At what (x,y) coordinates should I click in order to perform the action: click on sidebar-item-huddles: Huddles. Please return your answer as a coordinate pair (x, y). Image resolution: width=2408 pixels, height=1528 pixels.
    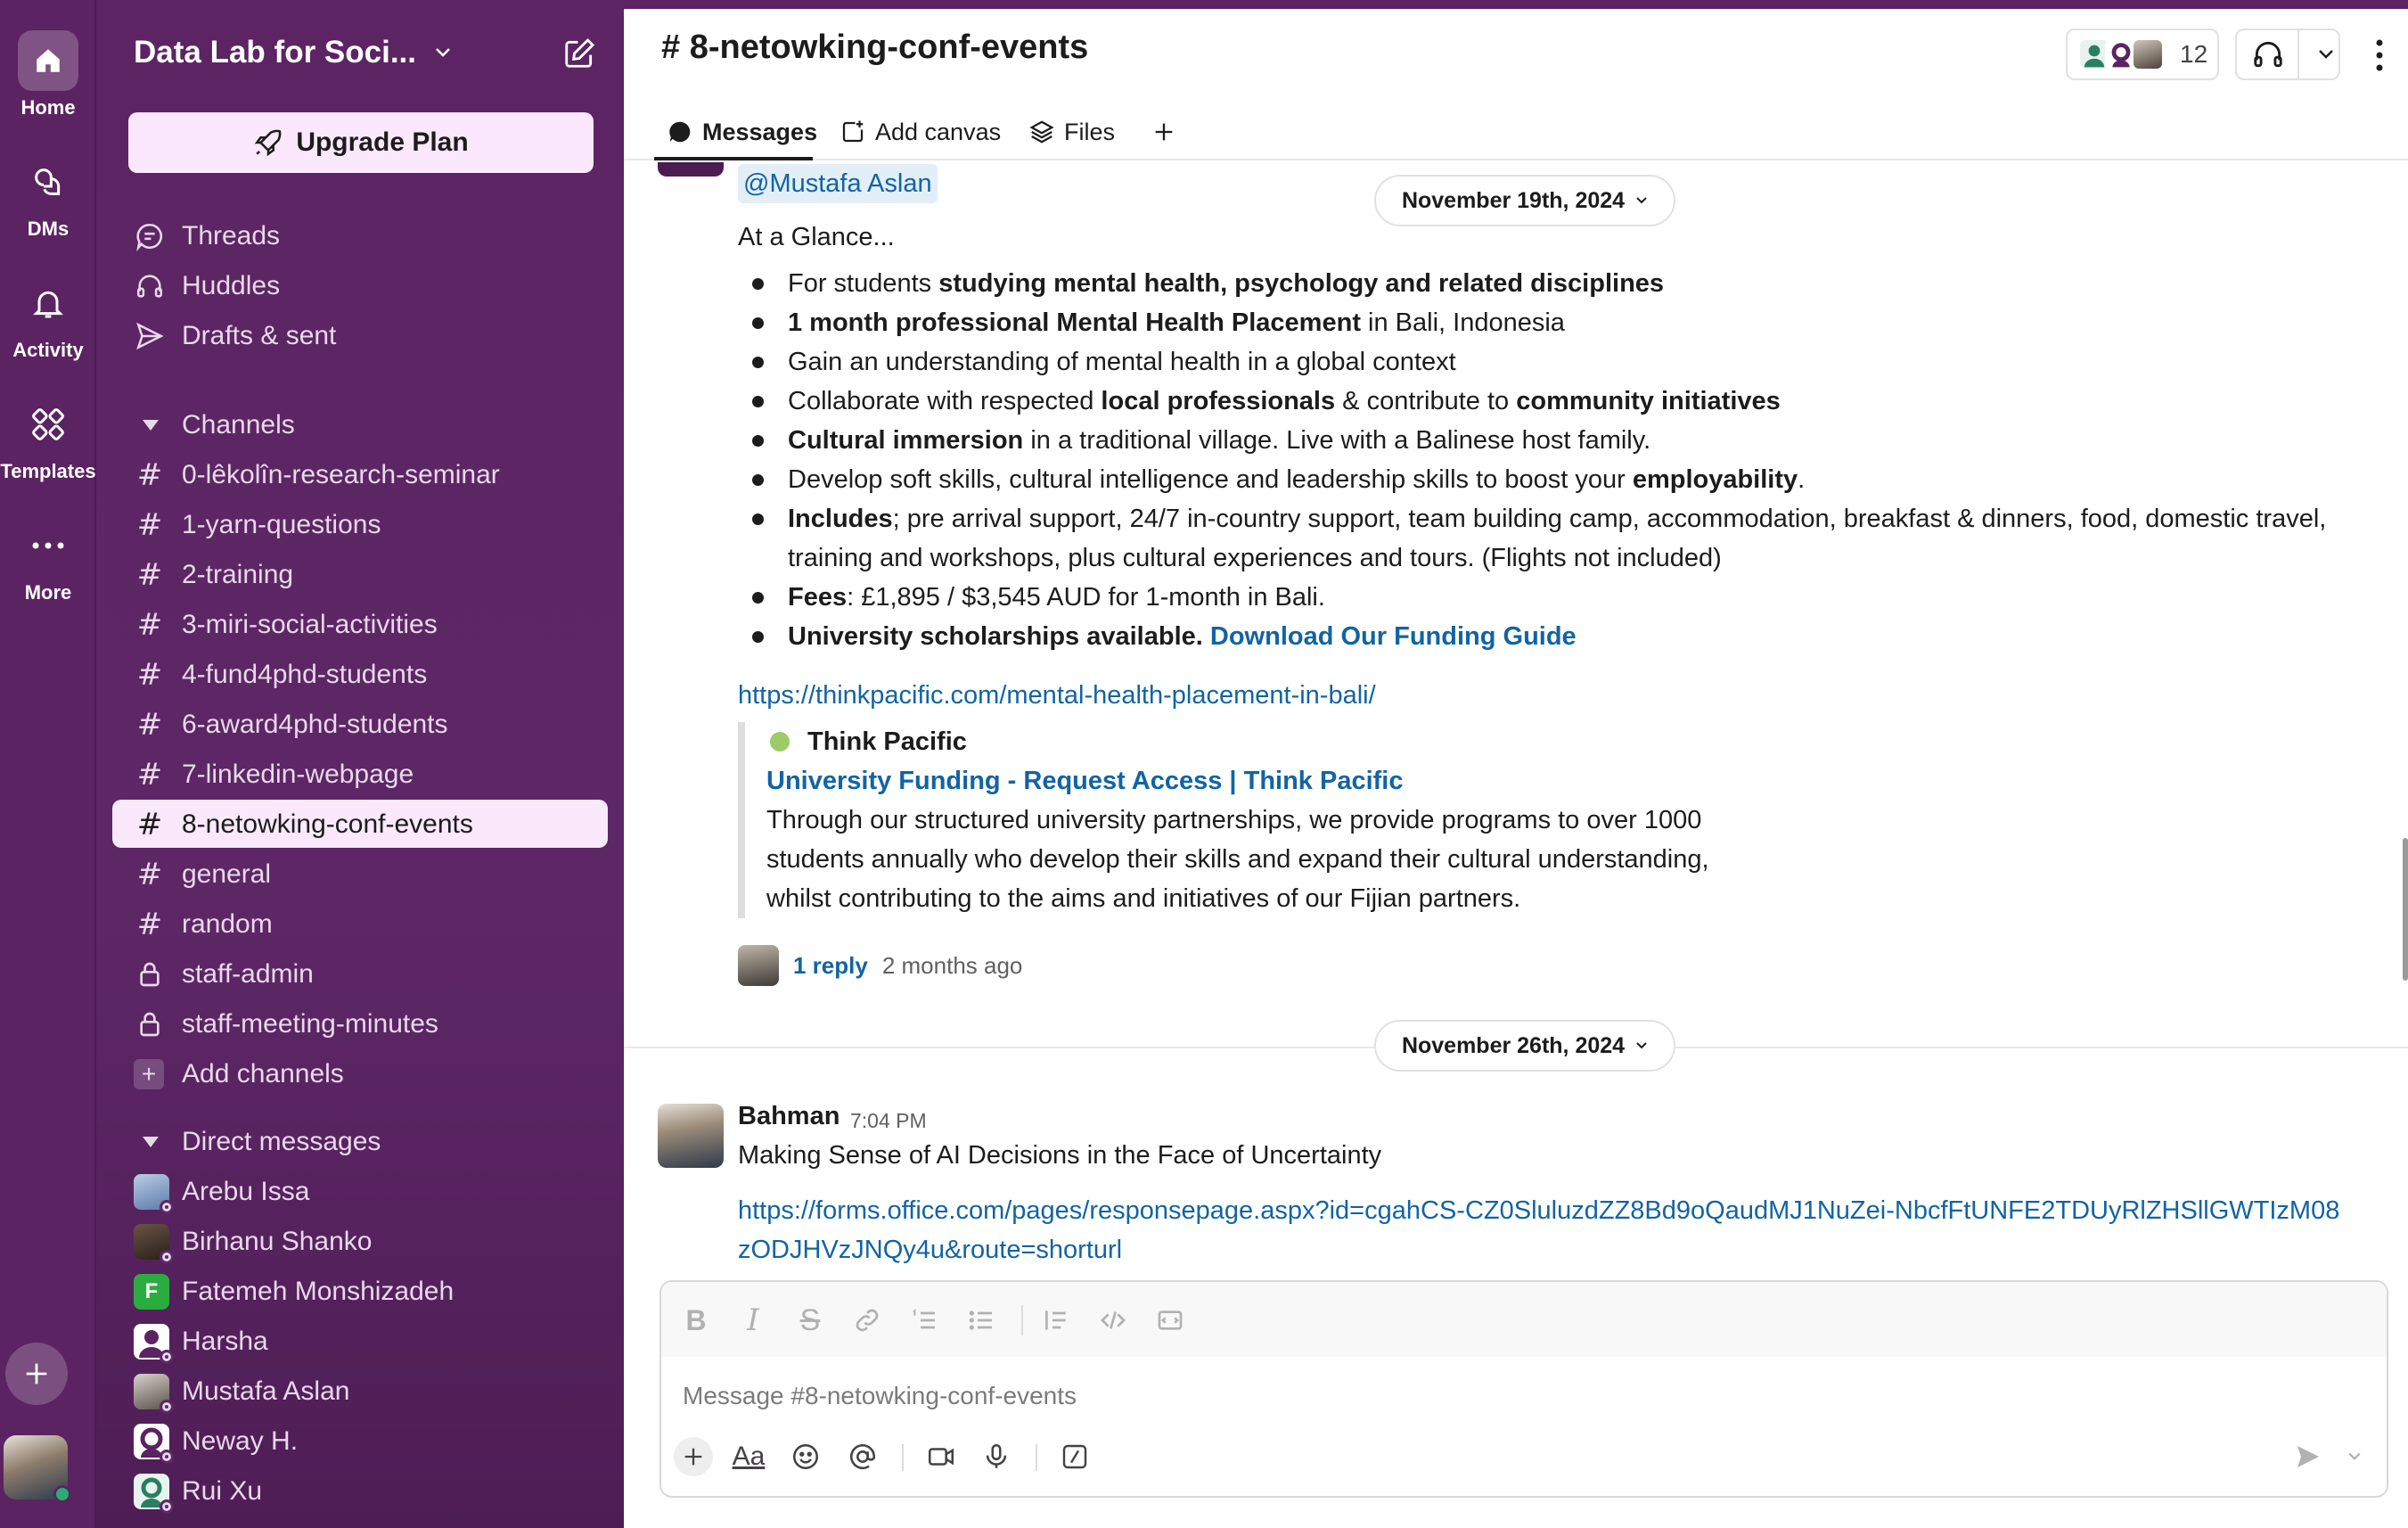
    Looking at the image, I should click on (207, 286).